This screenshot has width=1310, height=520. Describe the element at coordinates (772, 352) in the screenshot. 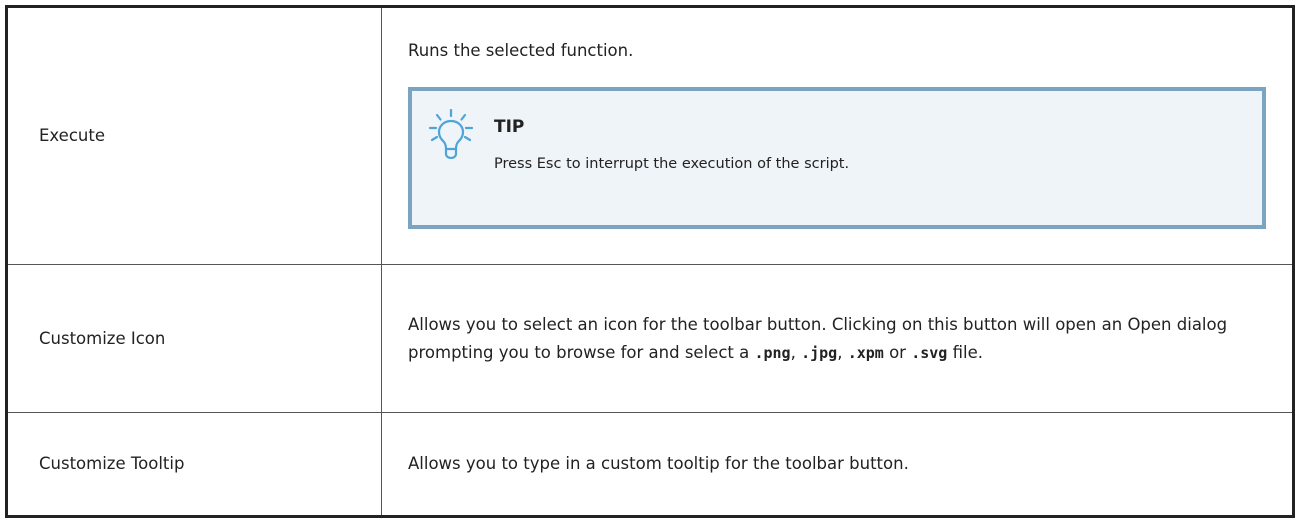

I see `file-extension: .png` at that location.